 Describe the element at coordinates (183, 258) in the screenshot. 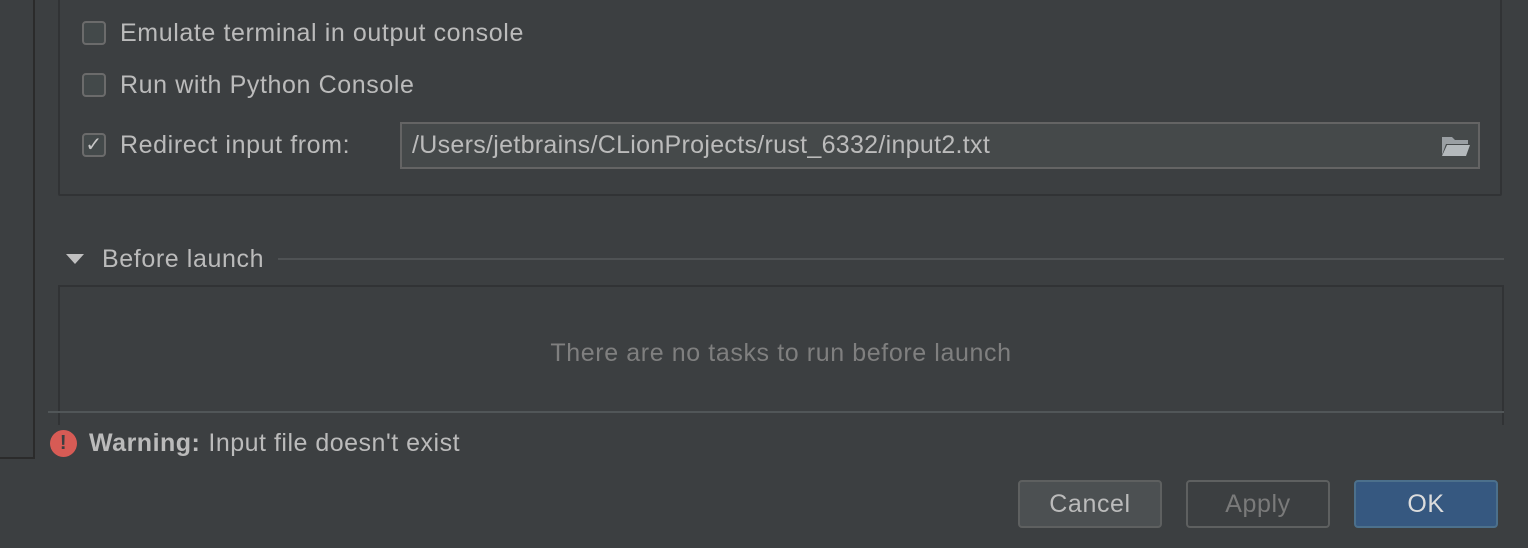

I see `before-launch-title: Before launch` at that location.